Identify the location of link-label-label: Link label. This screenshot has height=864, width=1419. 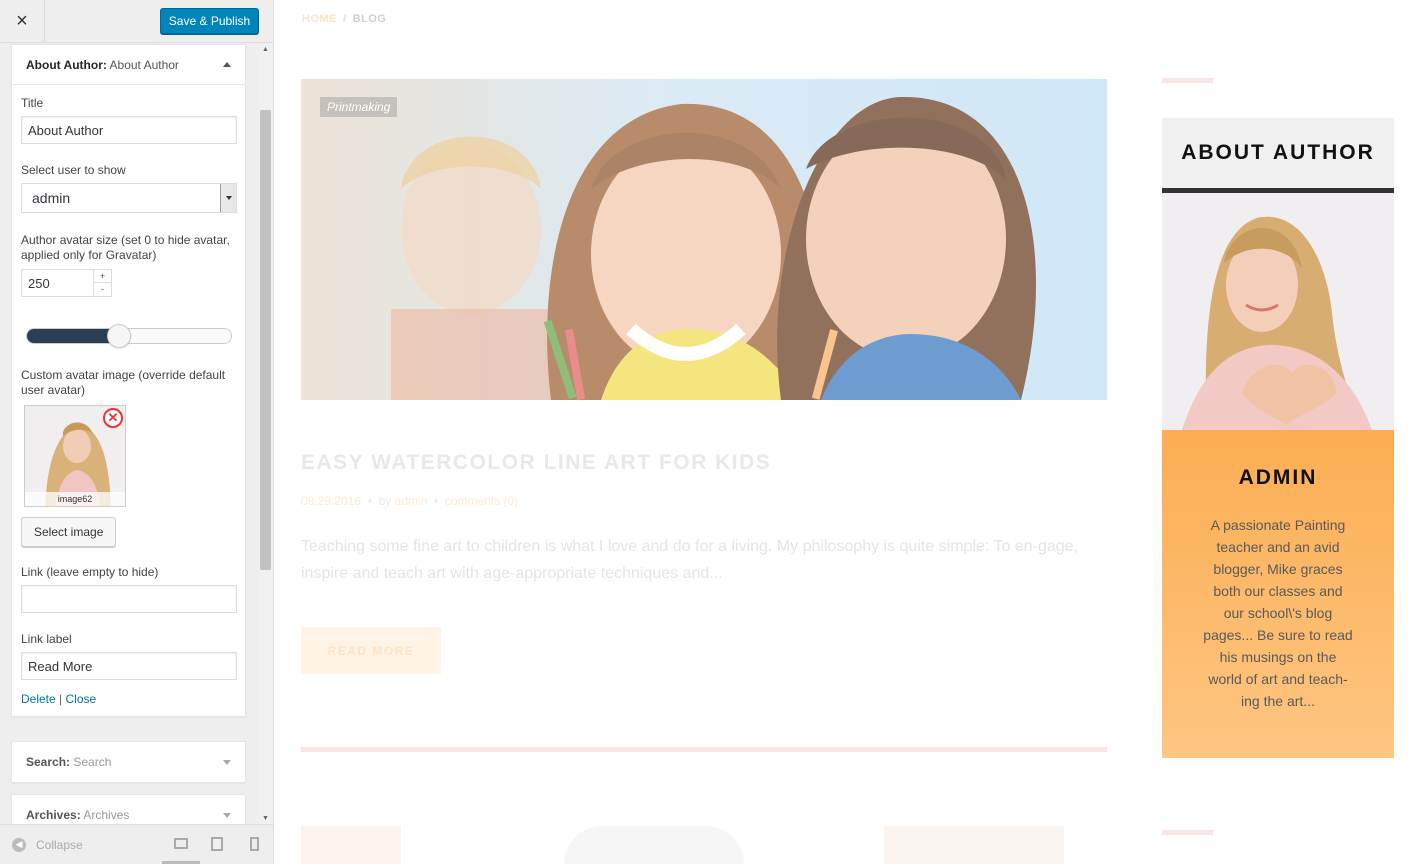
(46, 639).